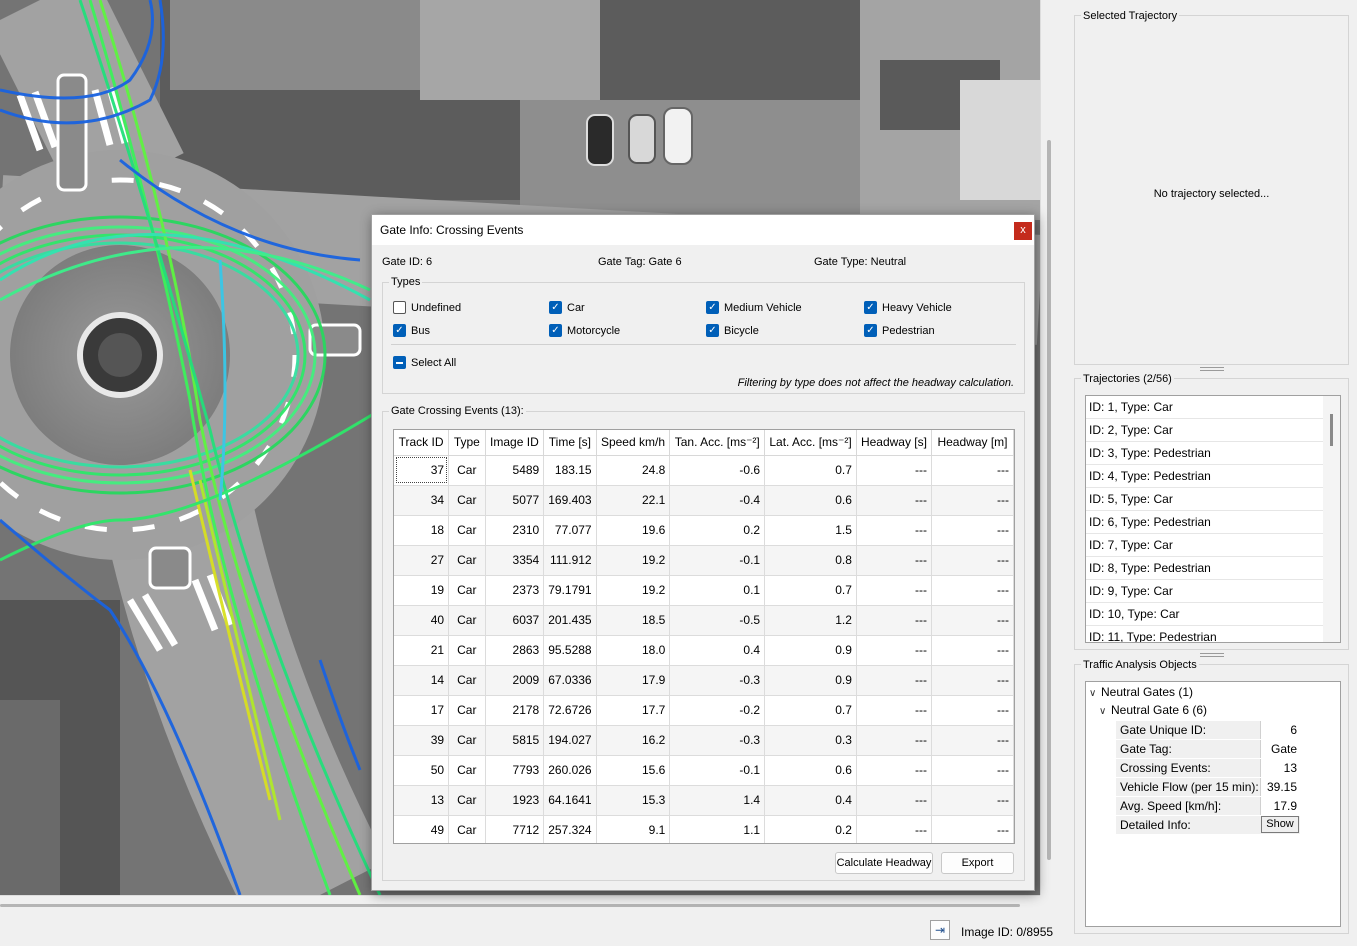 This screenshot has width=1357, height=946. I want to click on table-cell: 0.2, so click(810, 829).